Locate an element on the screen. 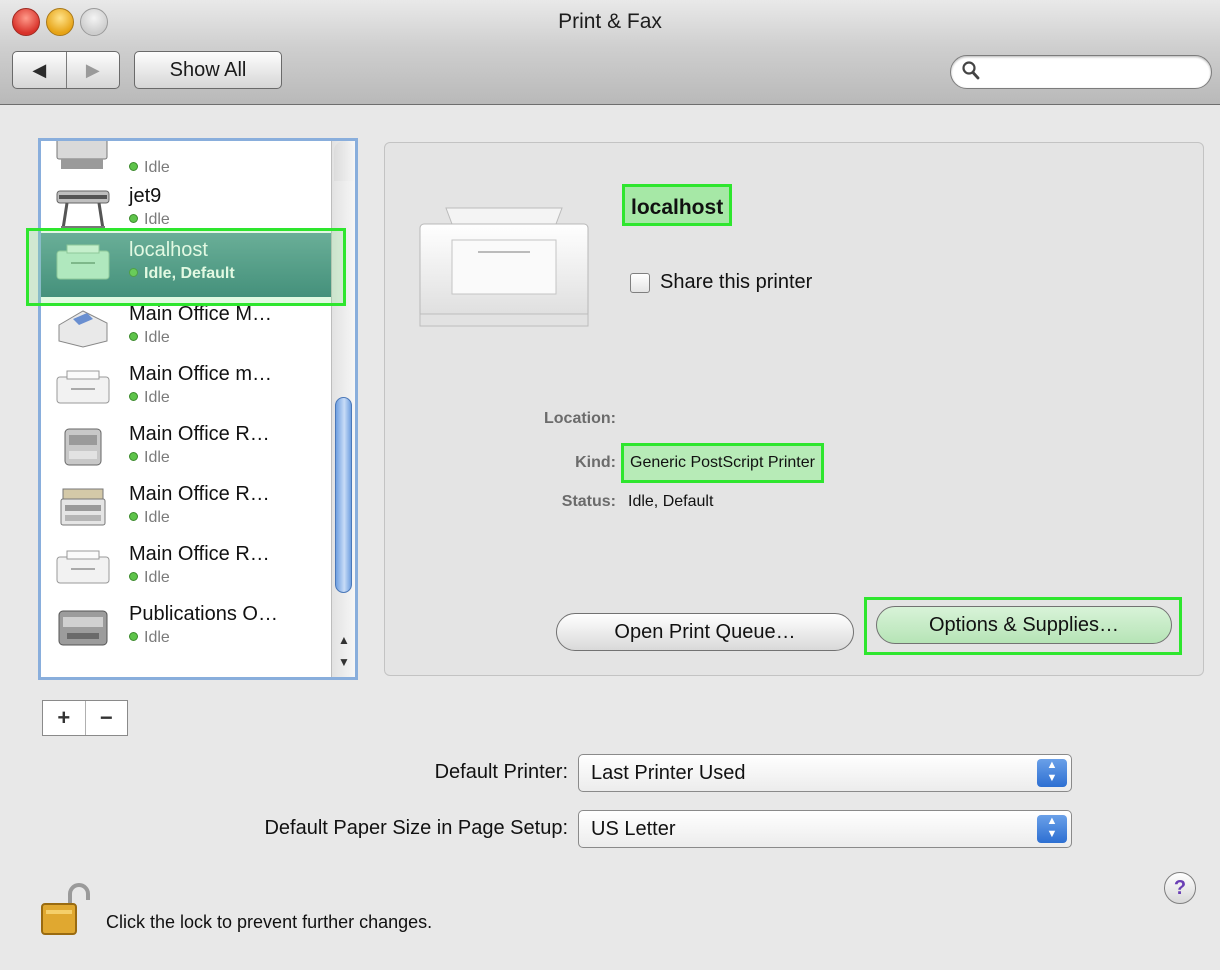 The height and width of the screenshot is (970, 1220). multifunction-printer-icon is located at coordinates (83, 507).